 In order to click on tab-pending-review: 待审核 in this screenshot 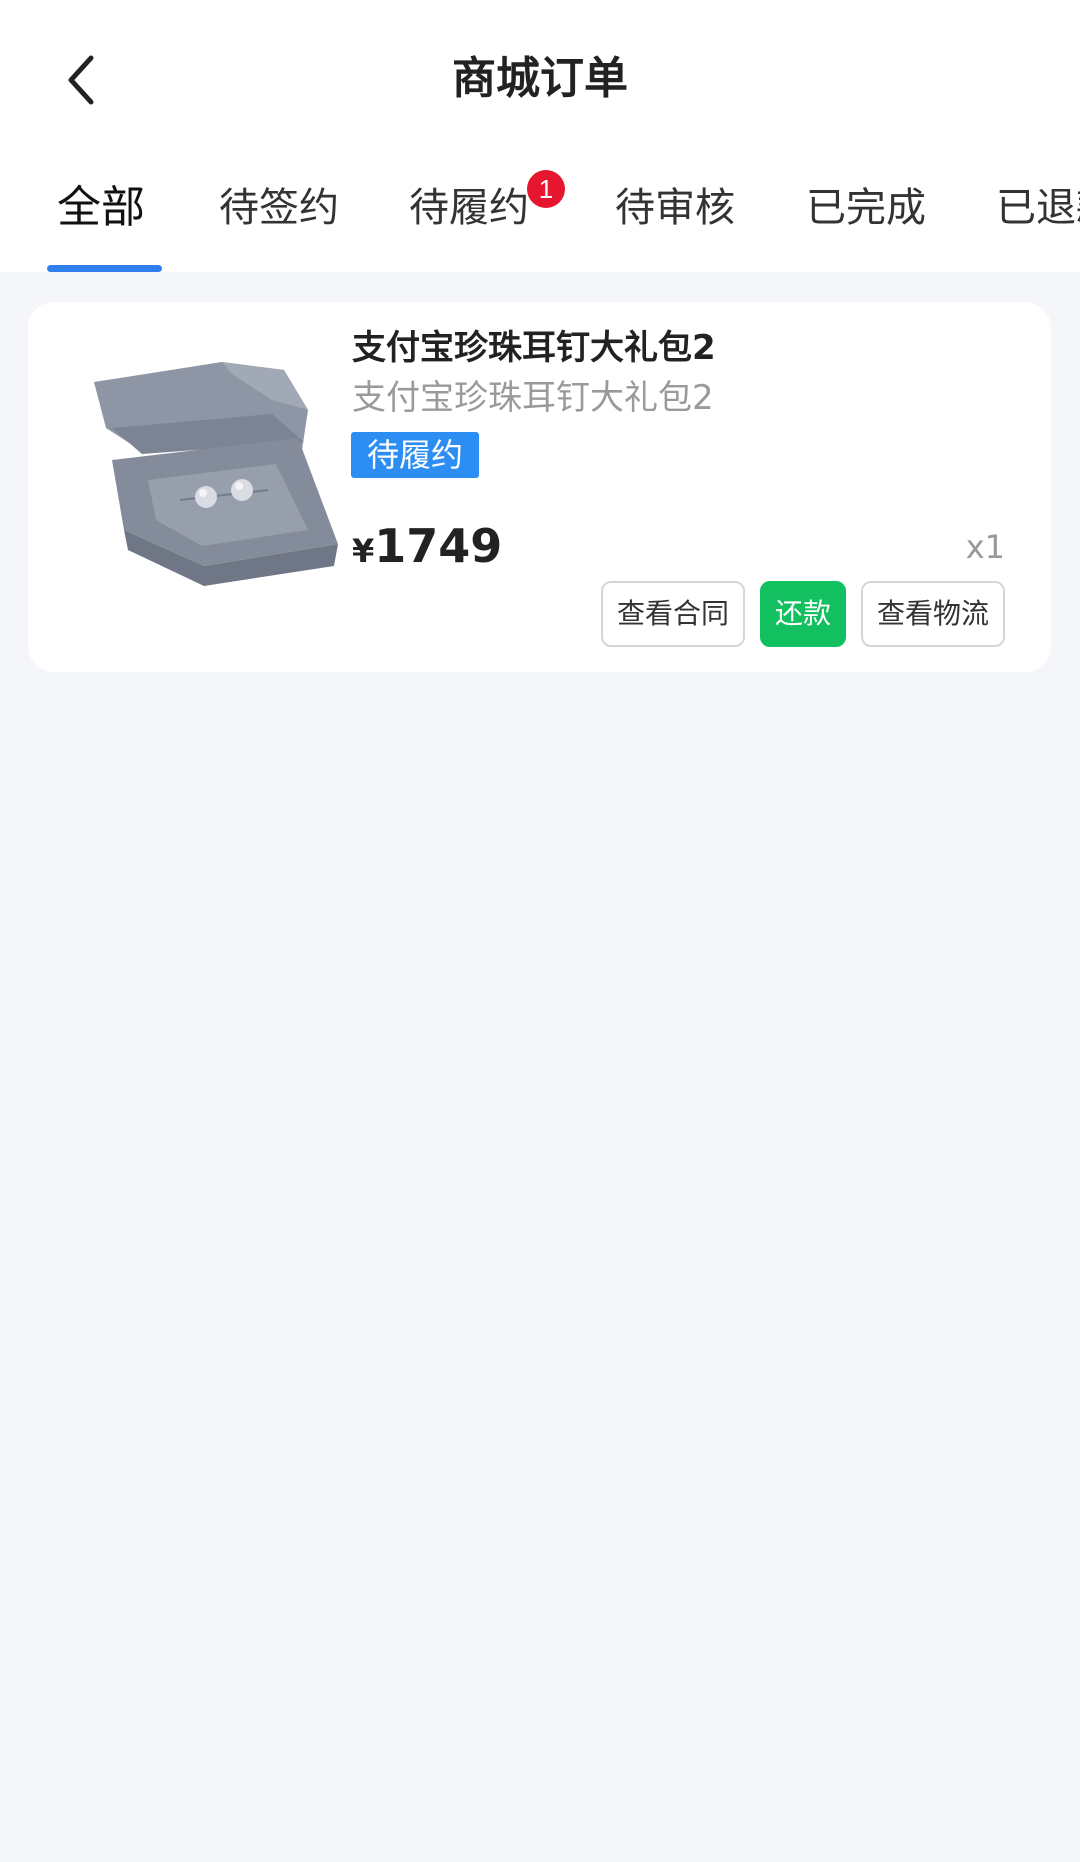, I will do `click(675, 208)`.